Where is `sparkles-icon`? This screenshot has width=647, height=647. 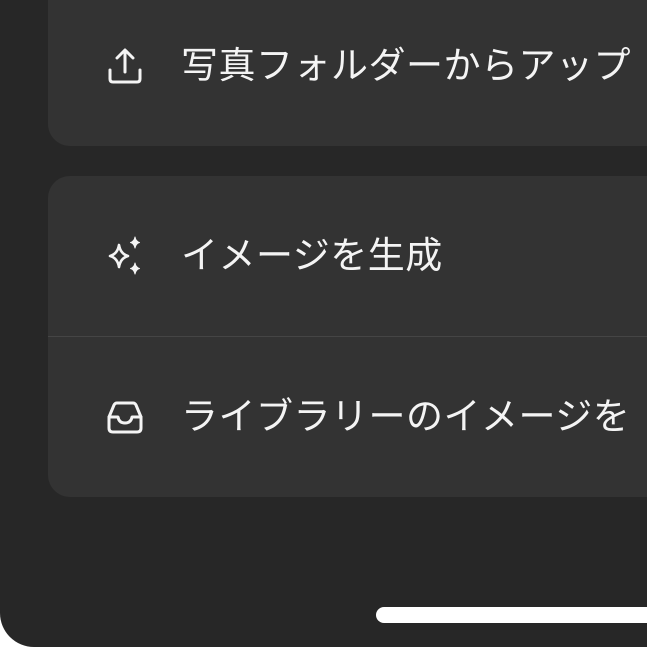 sparkles-icon is located at coordinates (125, 256).